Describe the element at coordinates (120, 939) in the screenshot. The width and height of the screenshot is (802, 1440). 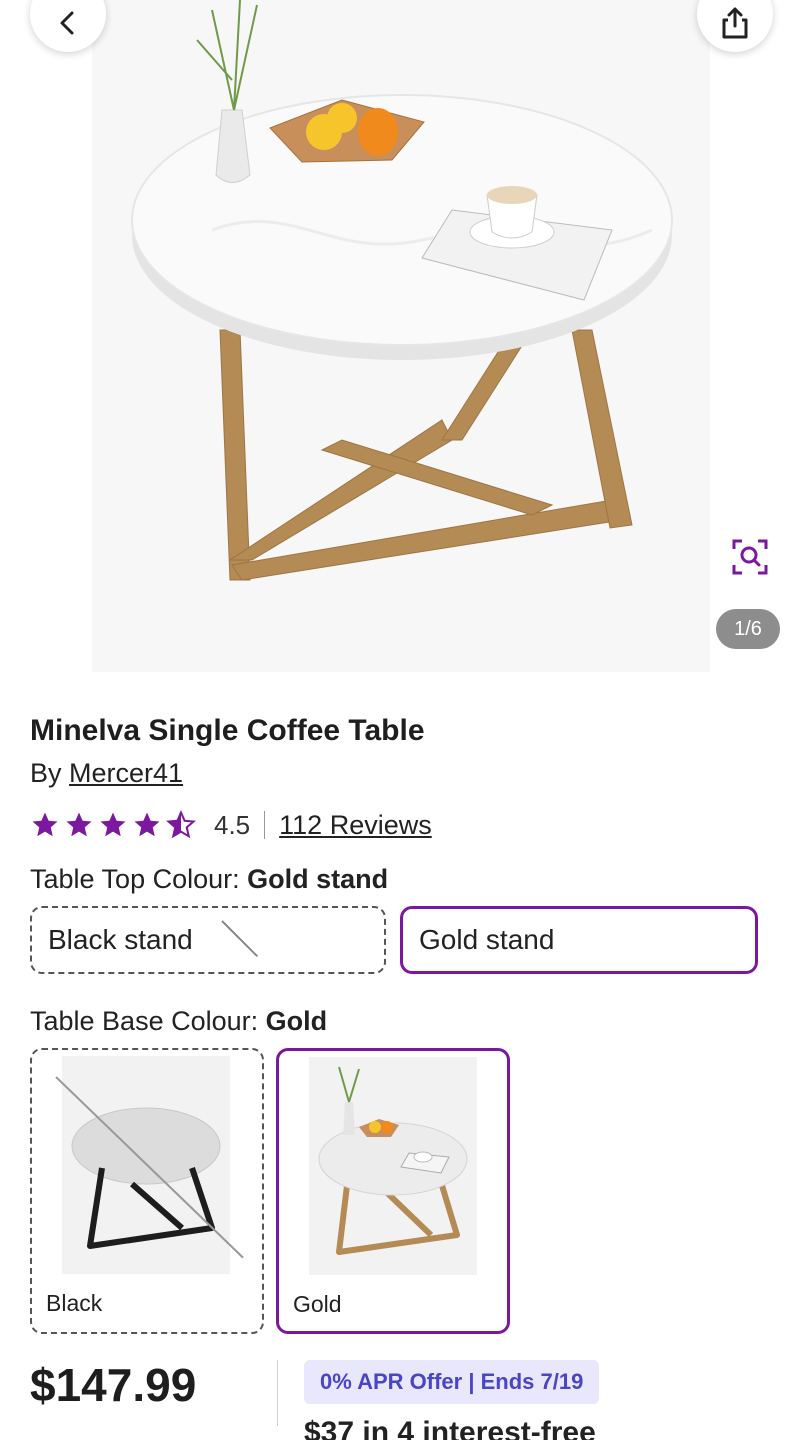
I see `option-label: Black stand` at that location.